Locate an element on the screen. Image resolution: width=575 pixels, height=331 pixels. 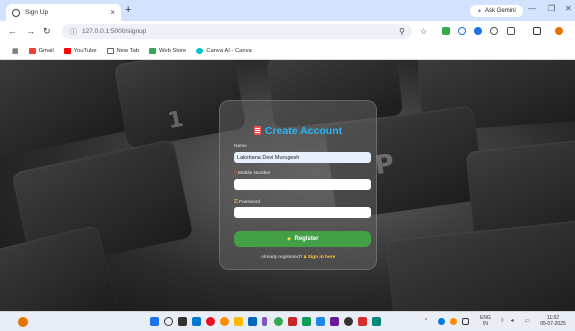
clock-date: 05-07-2025 is located at coordinates (553, 324).